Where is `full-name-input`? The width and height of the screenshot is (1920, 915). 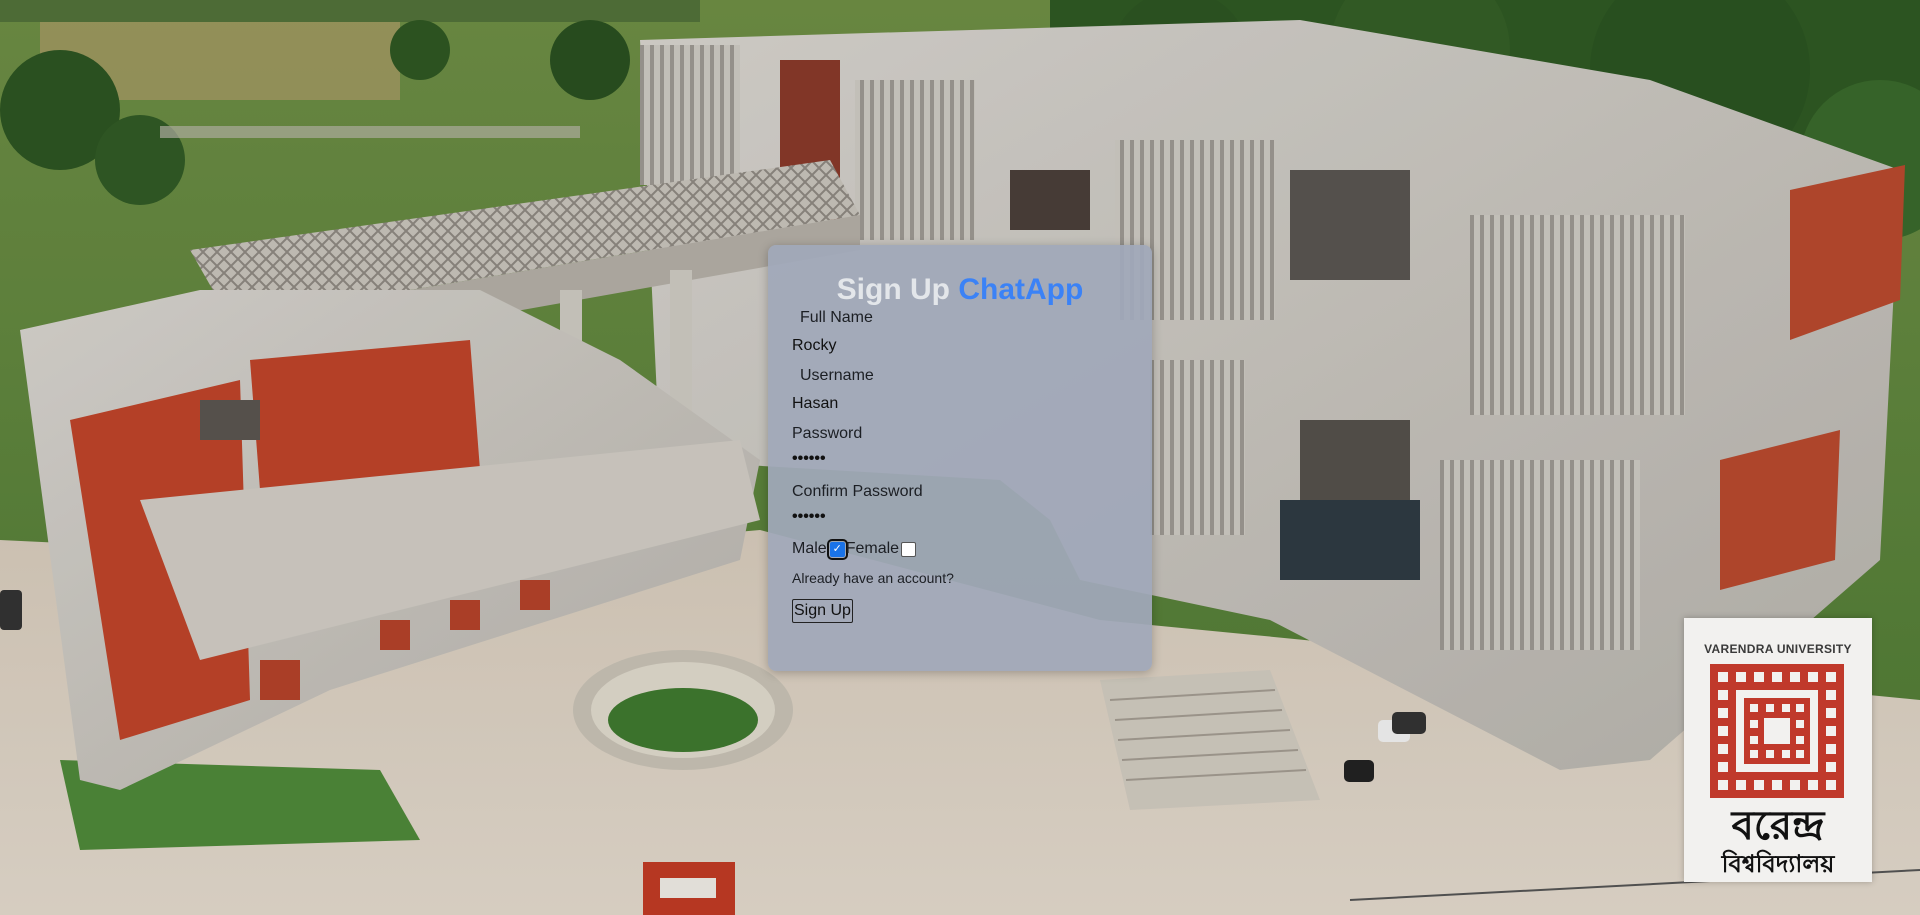
full-name-input is located at coordinates (960, 346).